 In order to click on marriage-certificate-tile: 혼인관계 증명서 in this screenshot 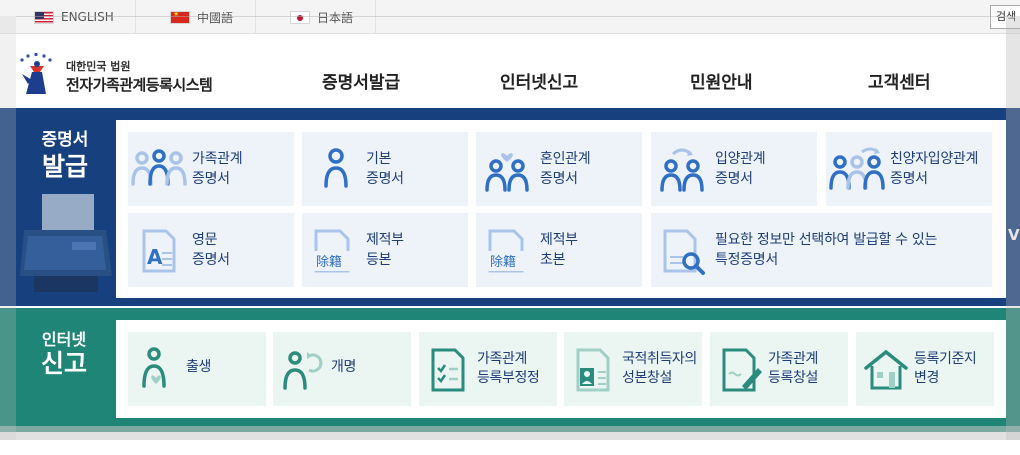, I will do `click(559, 169)`.